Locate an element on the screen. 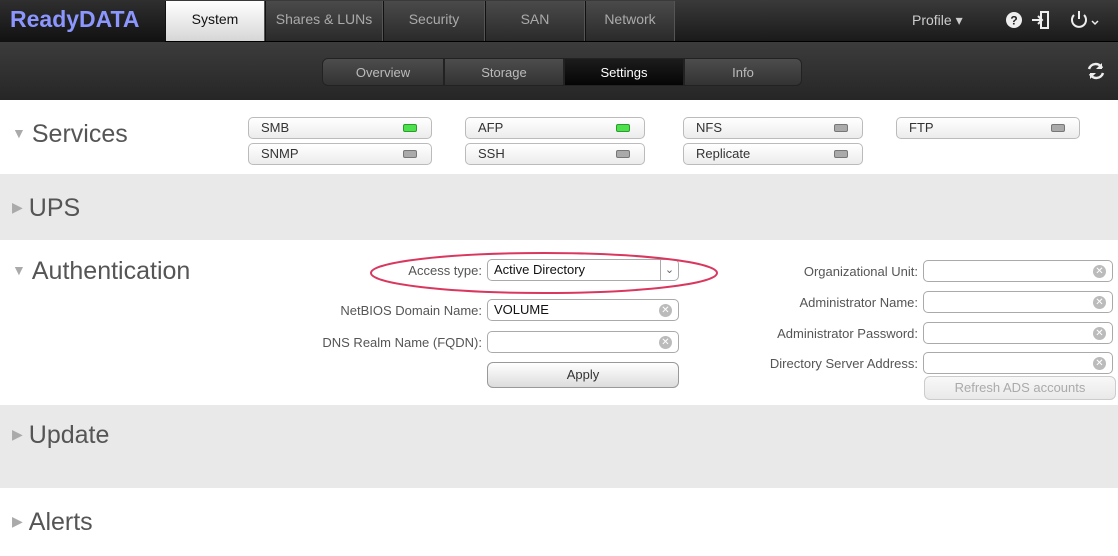 The height and width of the screenshot is (556, 1118). admin-password-field: ✕ is located at coordinates (1018, 333).